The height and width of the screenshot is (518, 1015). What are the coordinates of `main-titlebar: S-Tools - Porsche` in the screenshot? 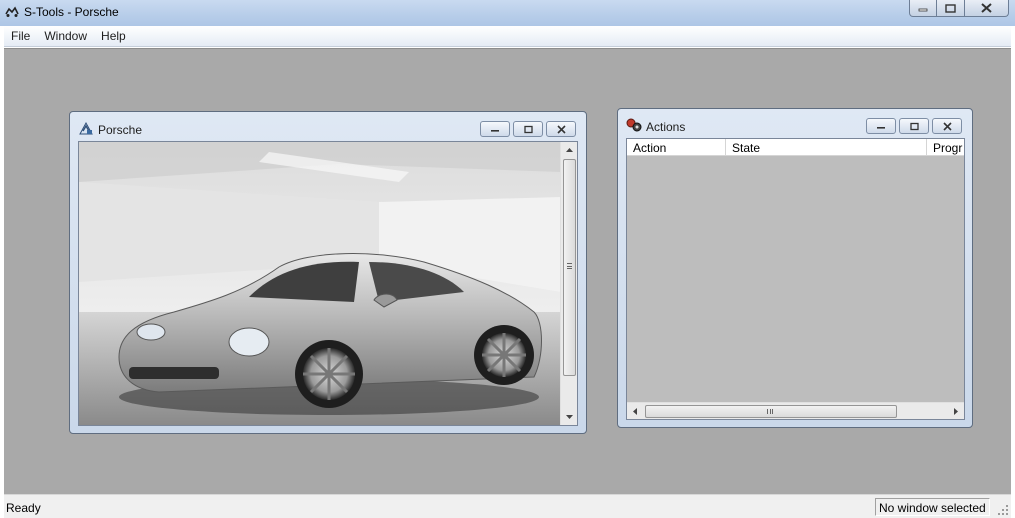 It's located at (507, 13).